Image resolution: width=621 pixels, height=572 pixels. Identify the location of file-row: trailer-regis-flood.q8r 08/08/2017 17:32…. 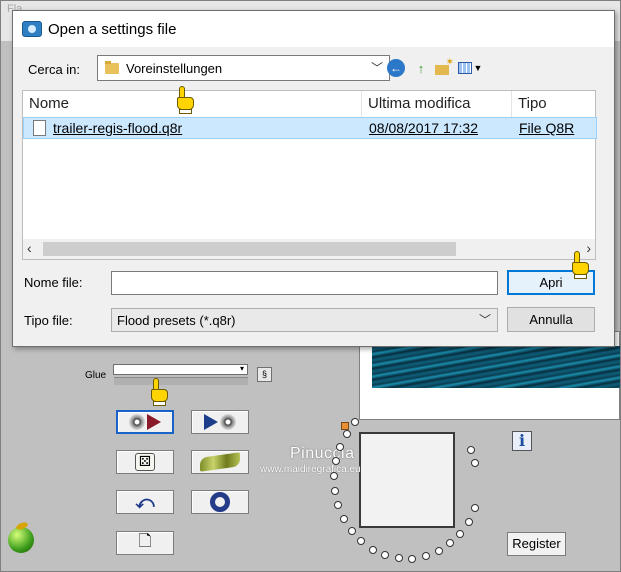
(310, 128).